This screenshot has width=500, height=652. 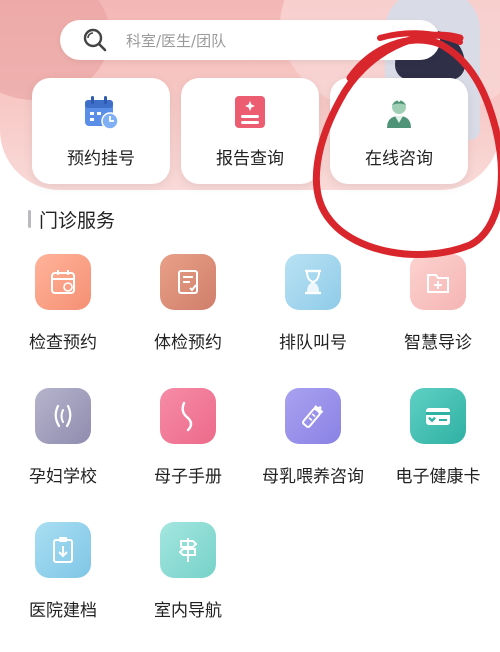 What do you see at coordinates (101, 159) in the screenshot?
I see `quick-action-label: 预约挂号` at bounding box center [101, 159].